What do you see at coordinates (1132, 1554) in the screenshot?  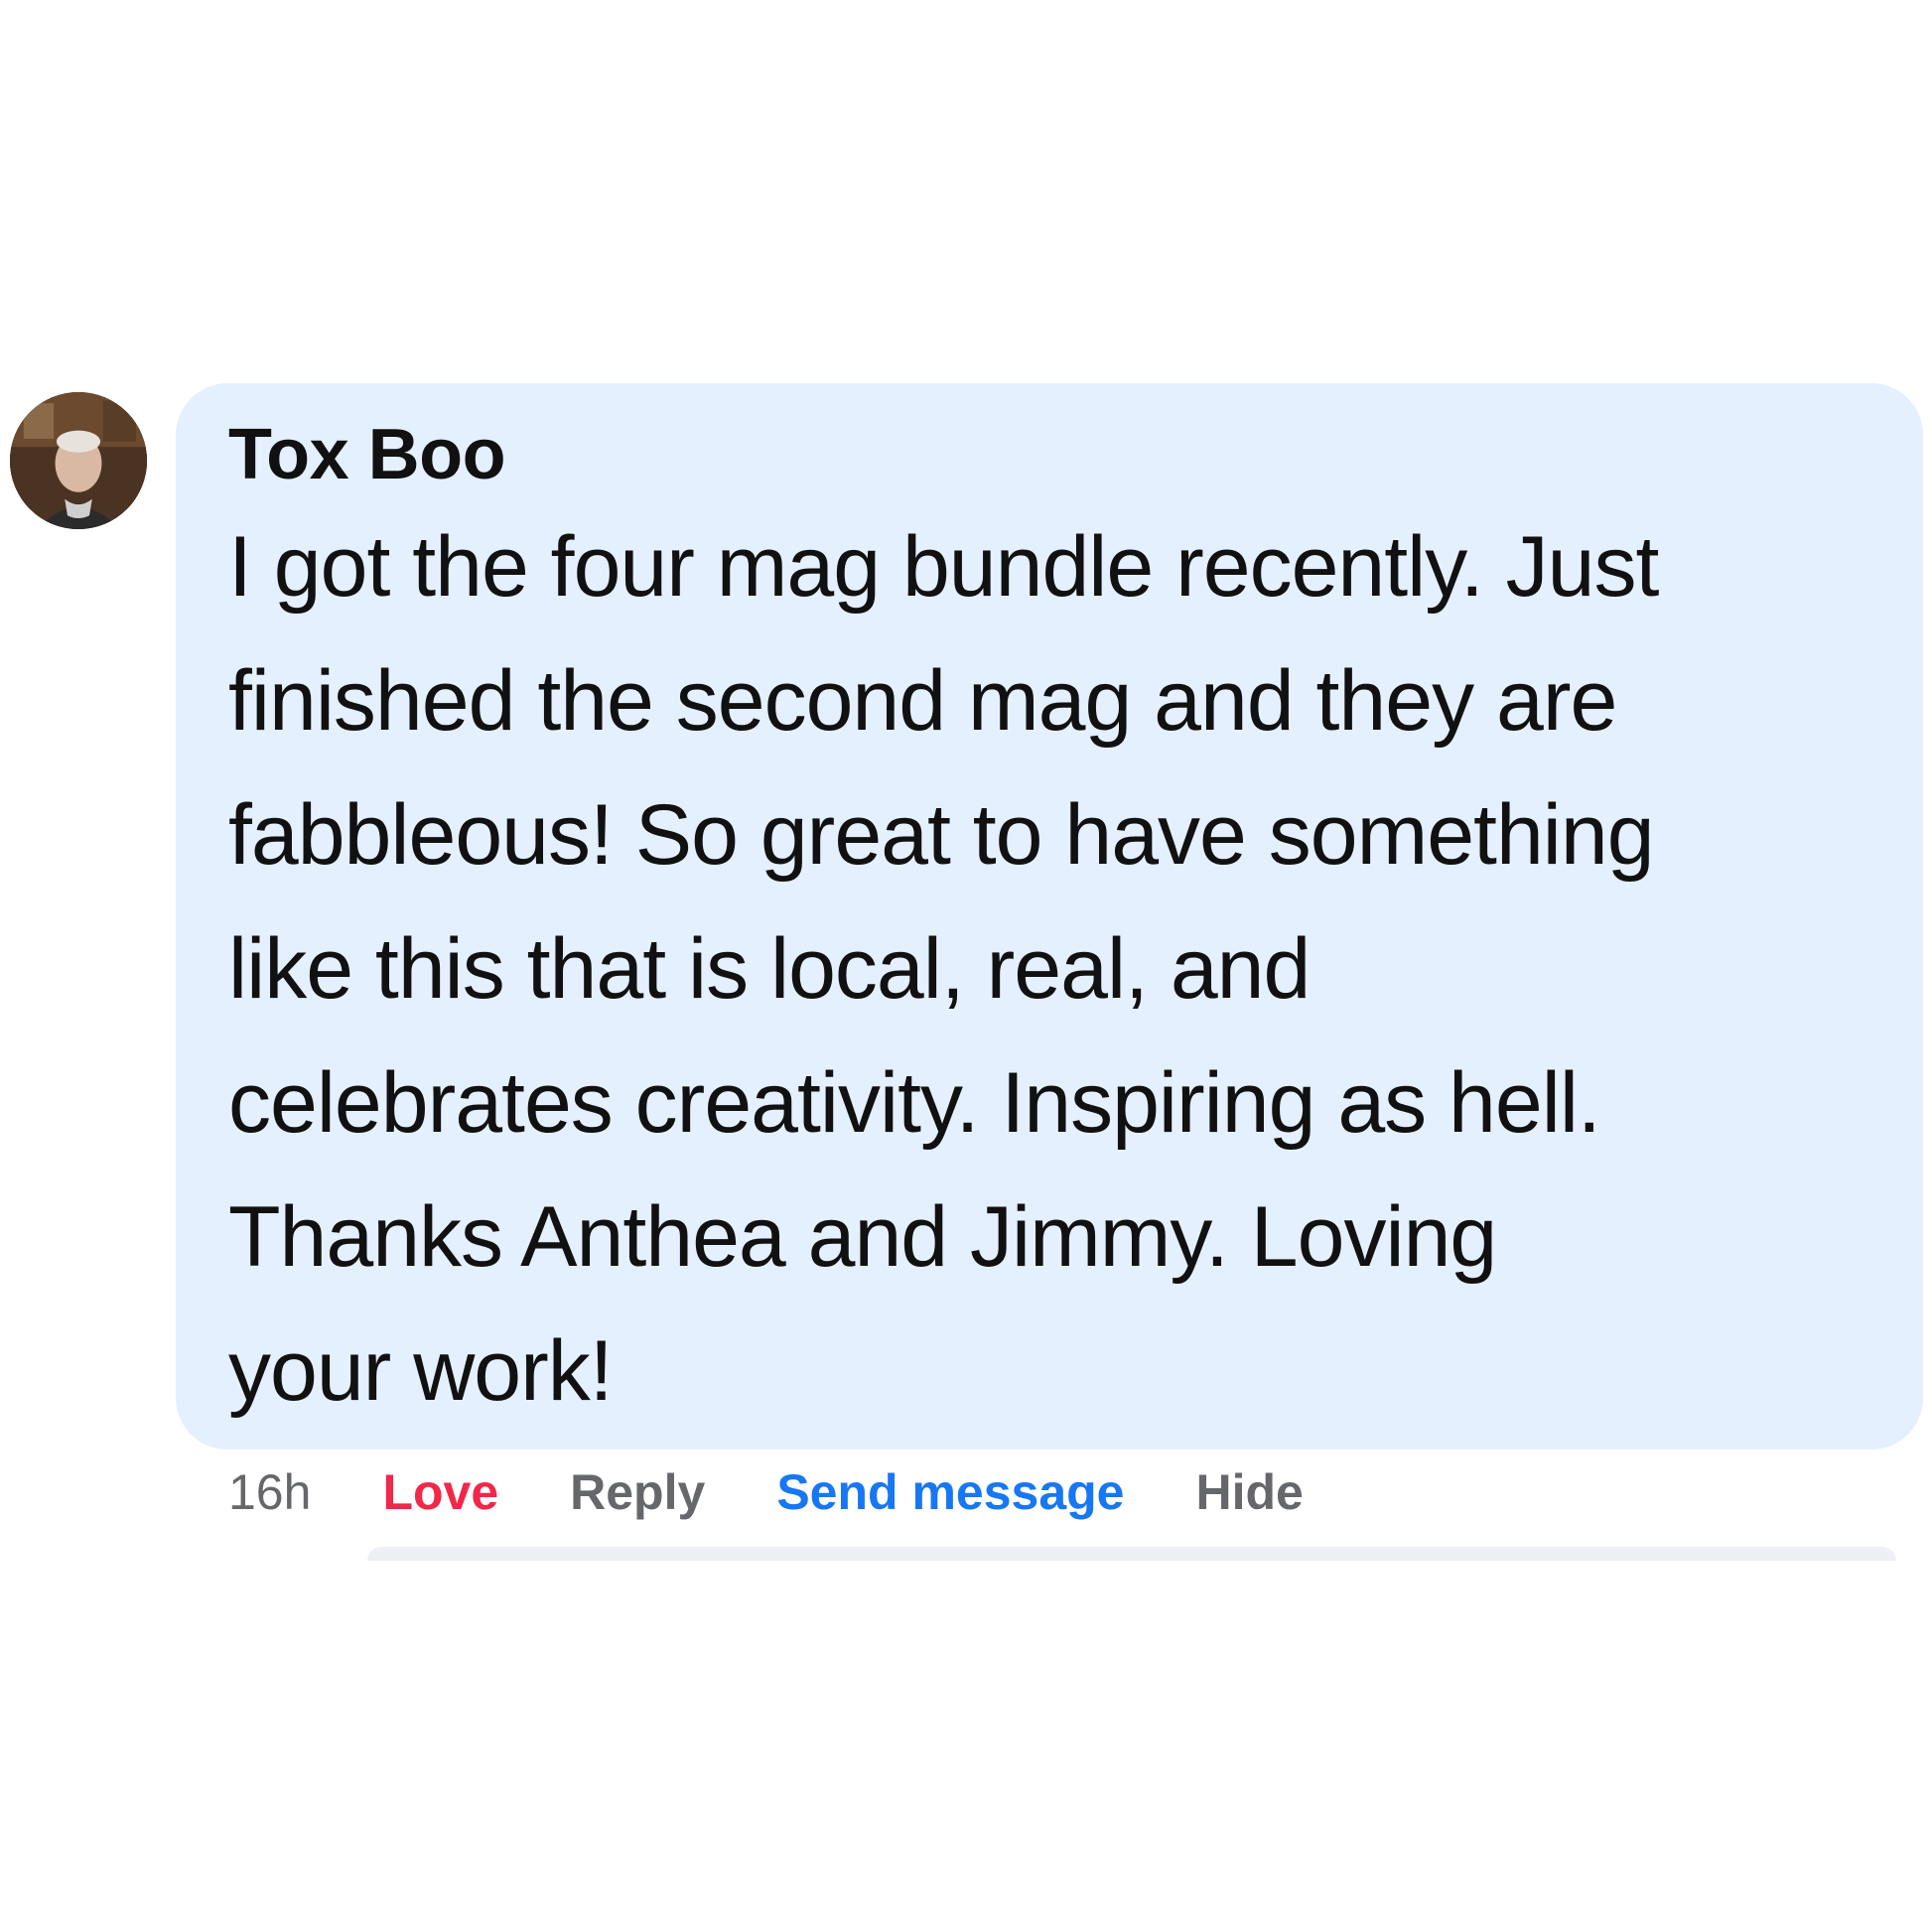 I see `next-reply-bubble-edge` at bounding box center [1132, 1554].